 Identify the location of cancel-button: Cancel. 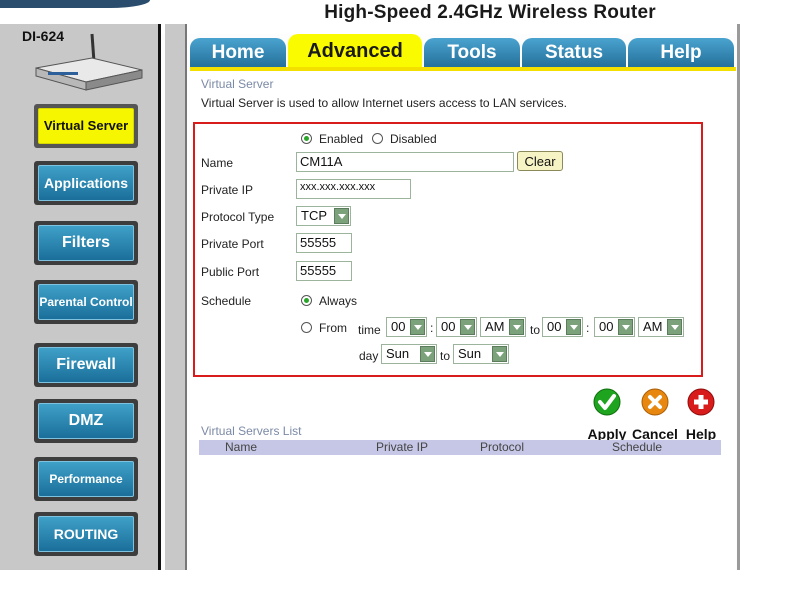
(655, 415).